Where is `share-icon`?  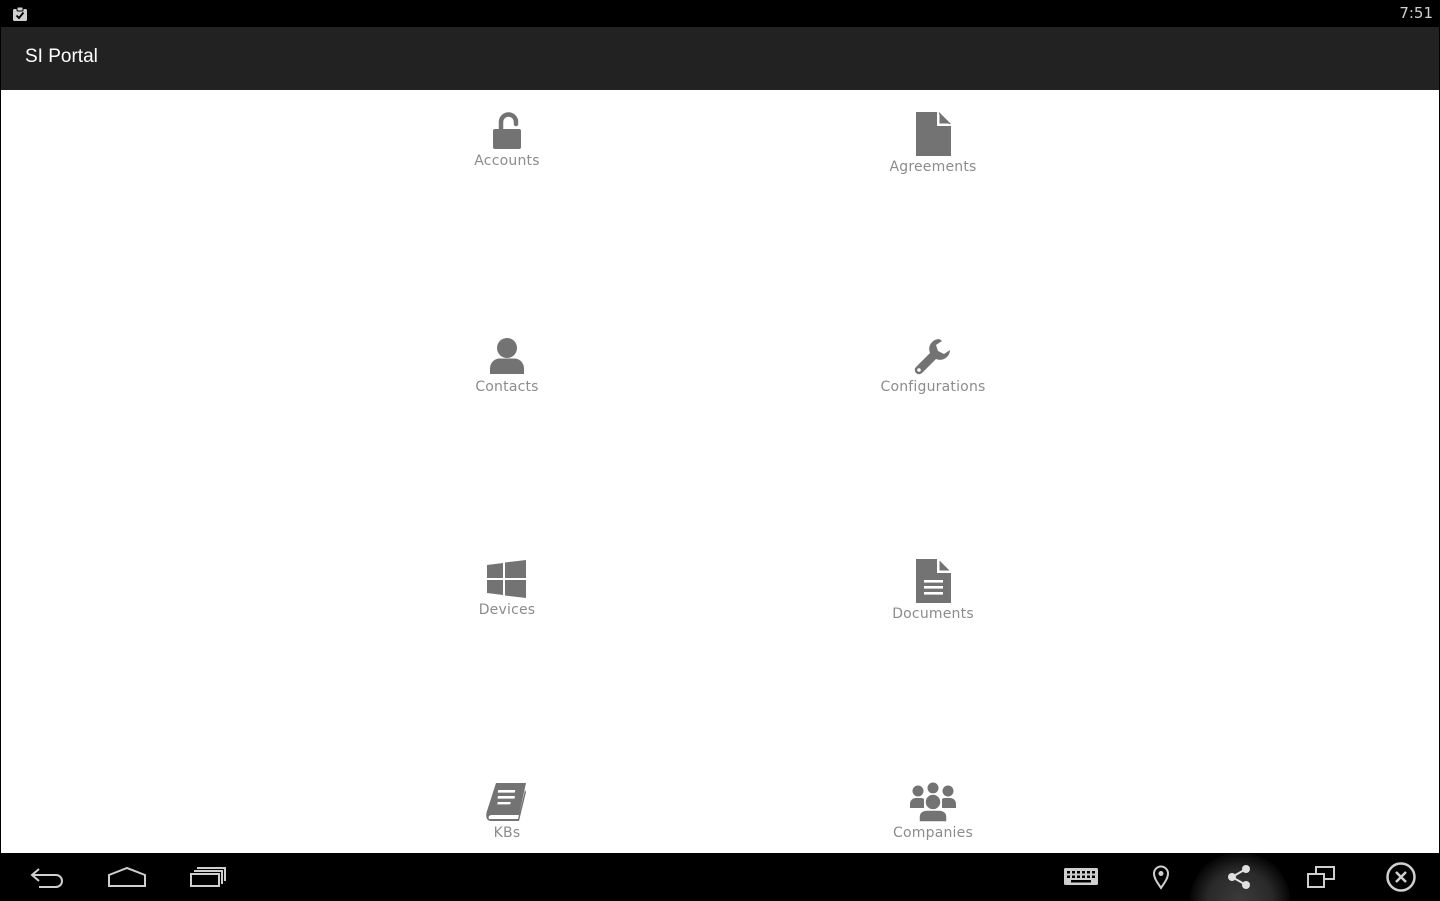 share-icon is located at coordinates (1239, 877).